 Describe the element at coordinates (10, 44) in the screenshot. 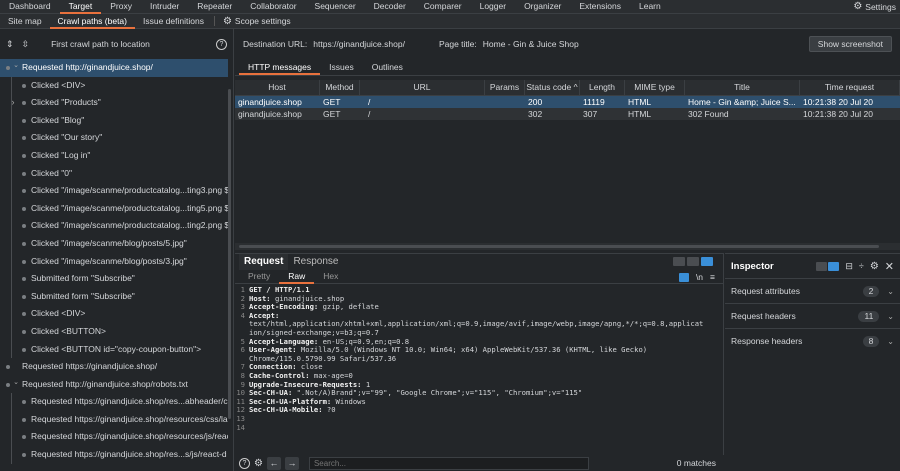

I see `expand-all-icon: ⇕` at that location.